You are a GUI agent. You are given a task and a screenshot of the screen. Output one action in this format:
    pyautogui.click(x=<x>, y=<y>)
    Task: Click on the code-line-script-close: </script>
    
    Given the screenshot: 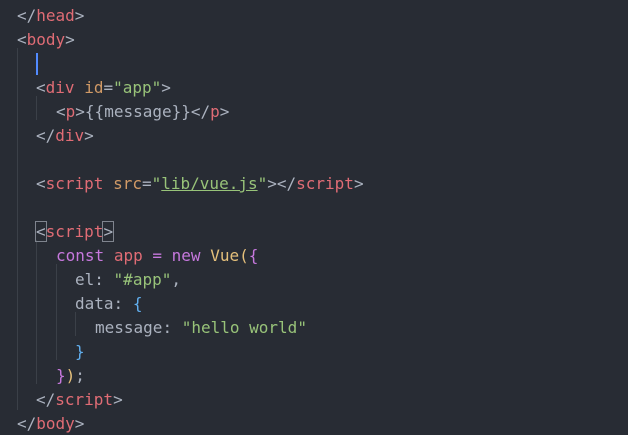 What is the action you would take?
    pyautogui.click(x=79, y=400)
    